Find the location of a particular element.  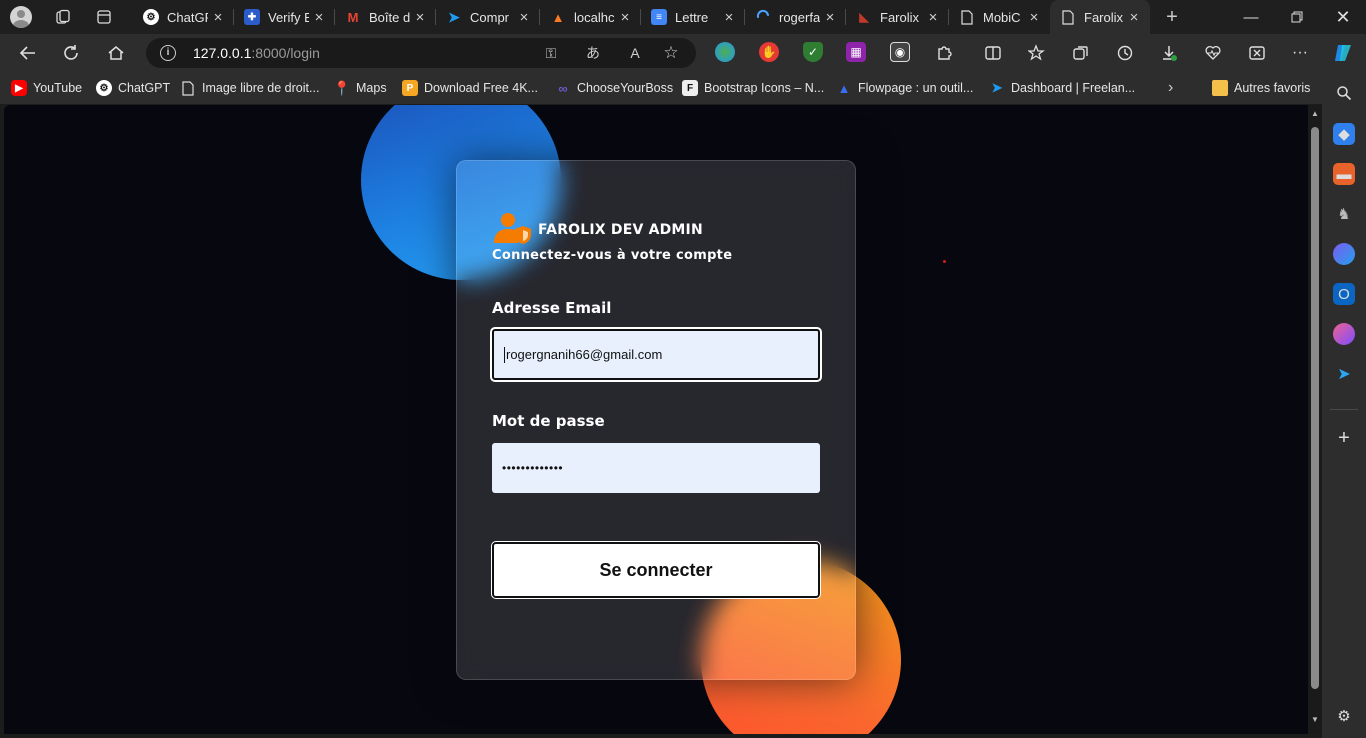

tab-mobic: MobiC × is located at coordinates (999, 17).